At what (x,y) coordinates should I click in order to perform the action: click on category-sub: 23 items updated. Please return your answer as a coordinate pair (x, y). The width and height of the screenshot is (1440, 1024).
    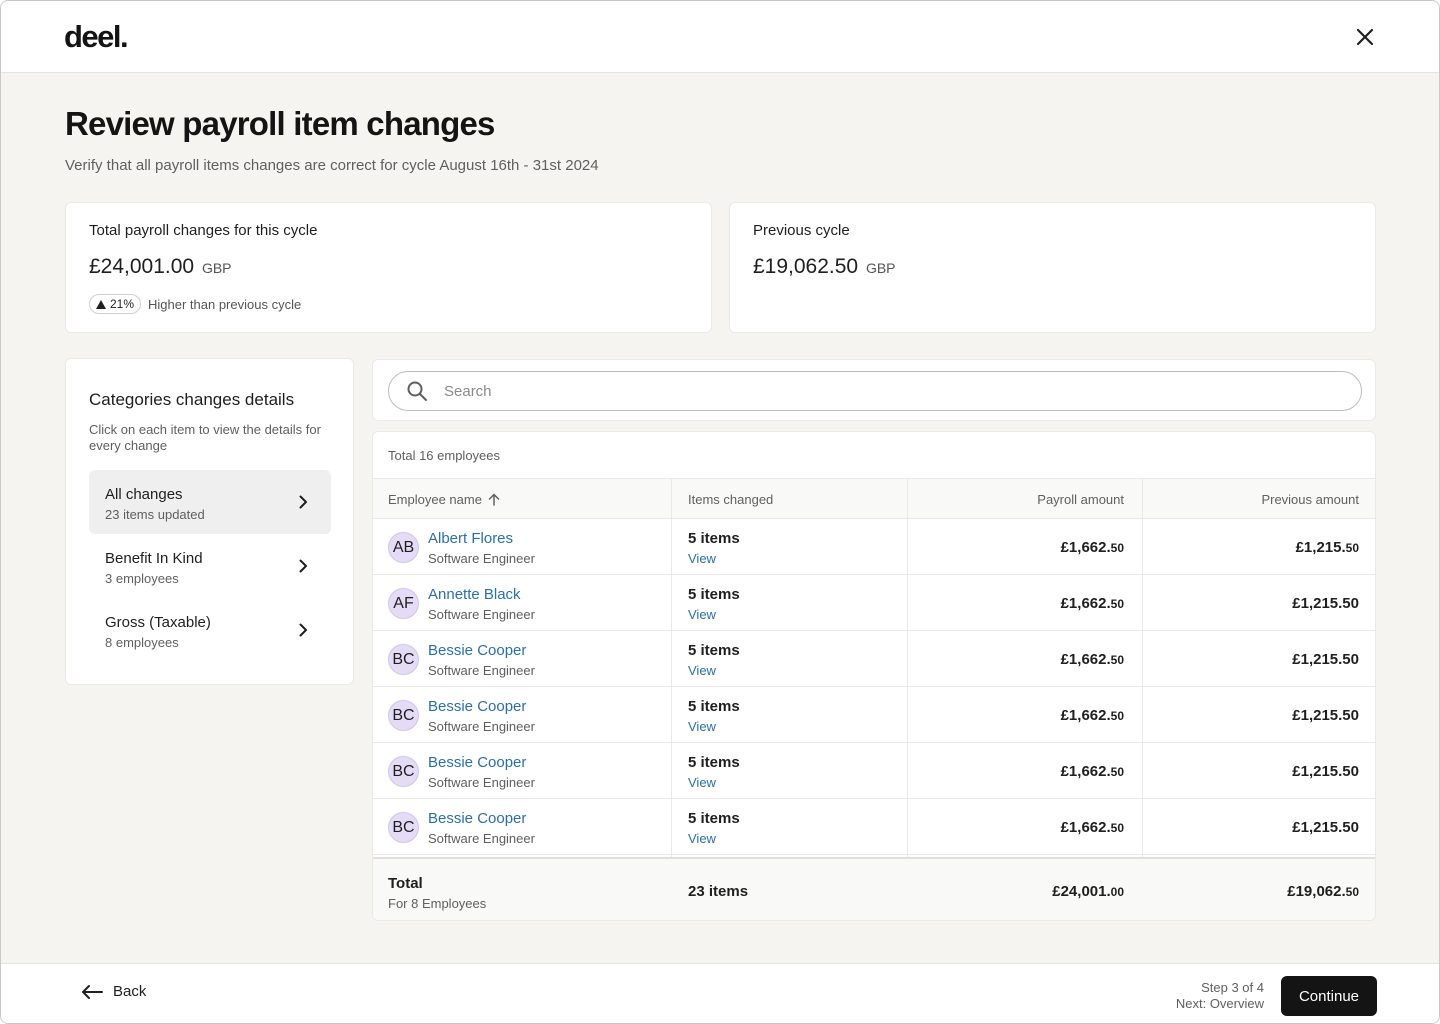
    Looking at the image, I should click on (155, 514).